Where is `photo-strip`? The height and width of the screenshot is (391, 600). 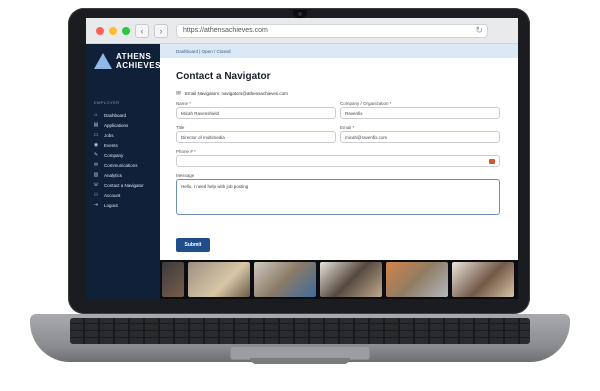 photo-strip is located at coordinates (339, 279).